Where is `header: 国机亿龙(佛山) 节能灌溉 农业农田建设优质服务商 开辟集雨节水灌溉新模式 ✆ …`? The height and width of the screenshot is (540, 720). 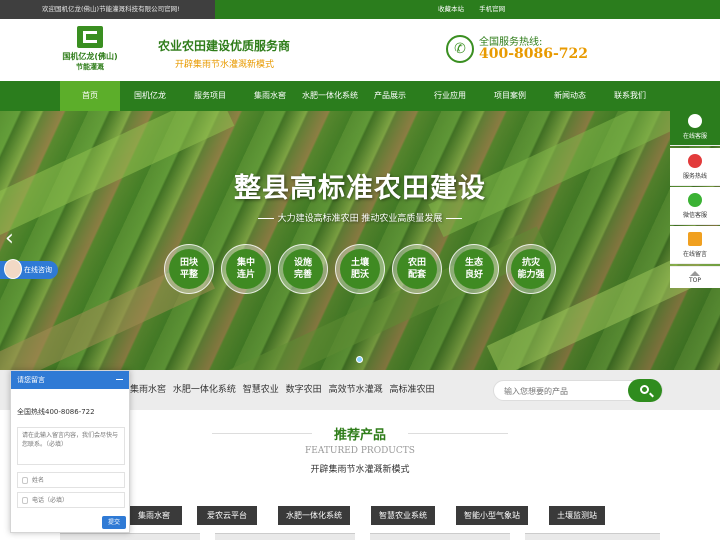
header: 国机亿龙(佛山) 节能灌溉 农业农田建设优质服务商 开辟集雨节水灌溉新模式 ✆ … is located at coordinates (360, 50).